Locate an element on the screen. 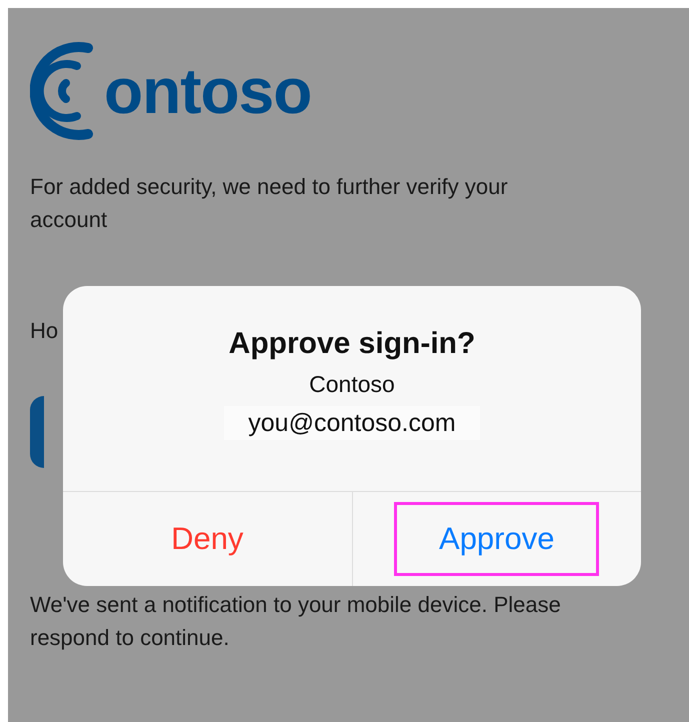  account-email: you@contoso.com is located at coordinates (352, 423).